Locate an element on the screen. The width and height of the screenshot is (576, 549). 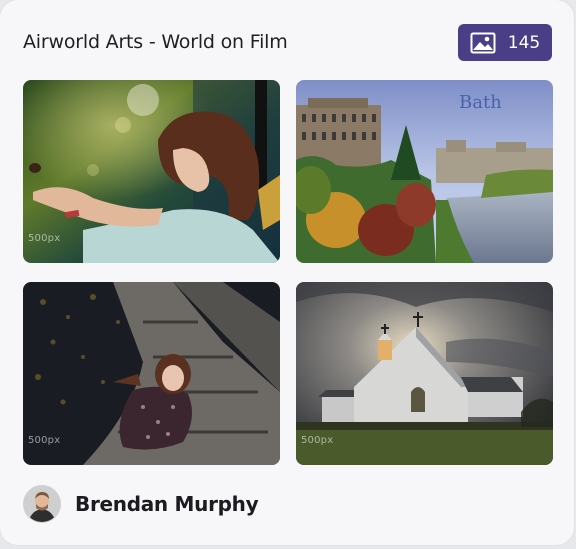
photo-count-badge: 145 is located at coordinates (505, 42).